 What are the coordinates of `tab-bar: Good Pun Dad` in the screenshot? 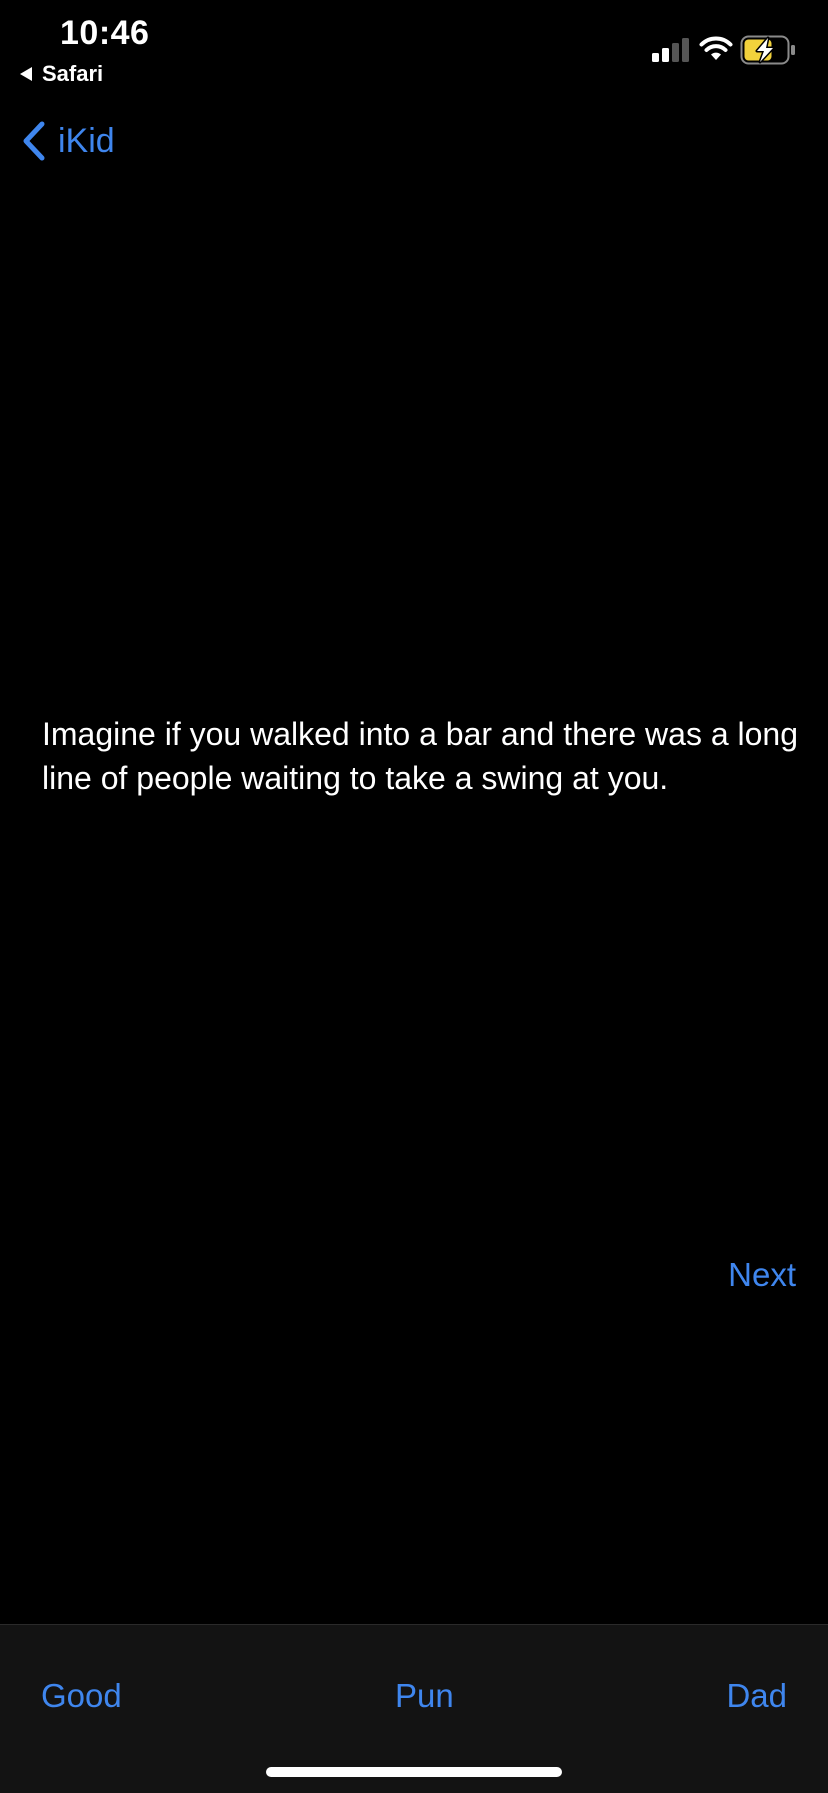 It's located at (414, 1708).